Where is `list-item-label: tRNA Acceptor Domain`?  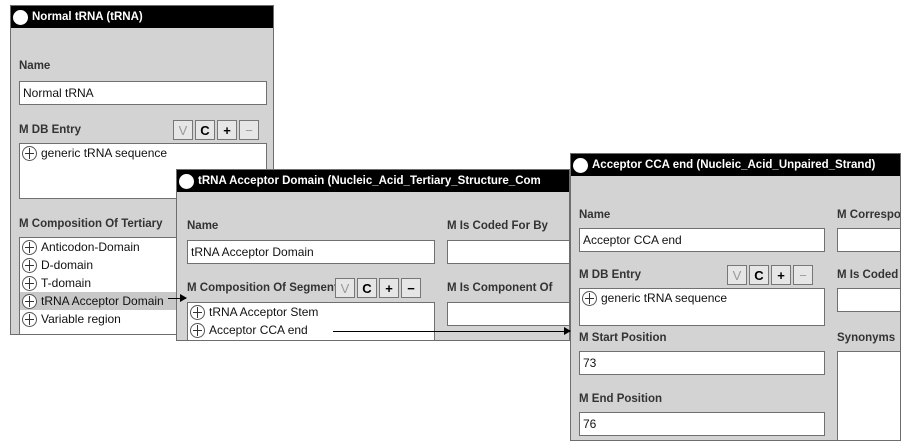 list-item-label: tRNA Acceptor Domain is located at coordinates (102, 301).